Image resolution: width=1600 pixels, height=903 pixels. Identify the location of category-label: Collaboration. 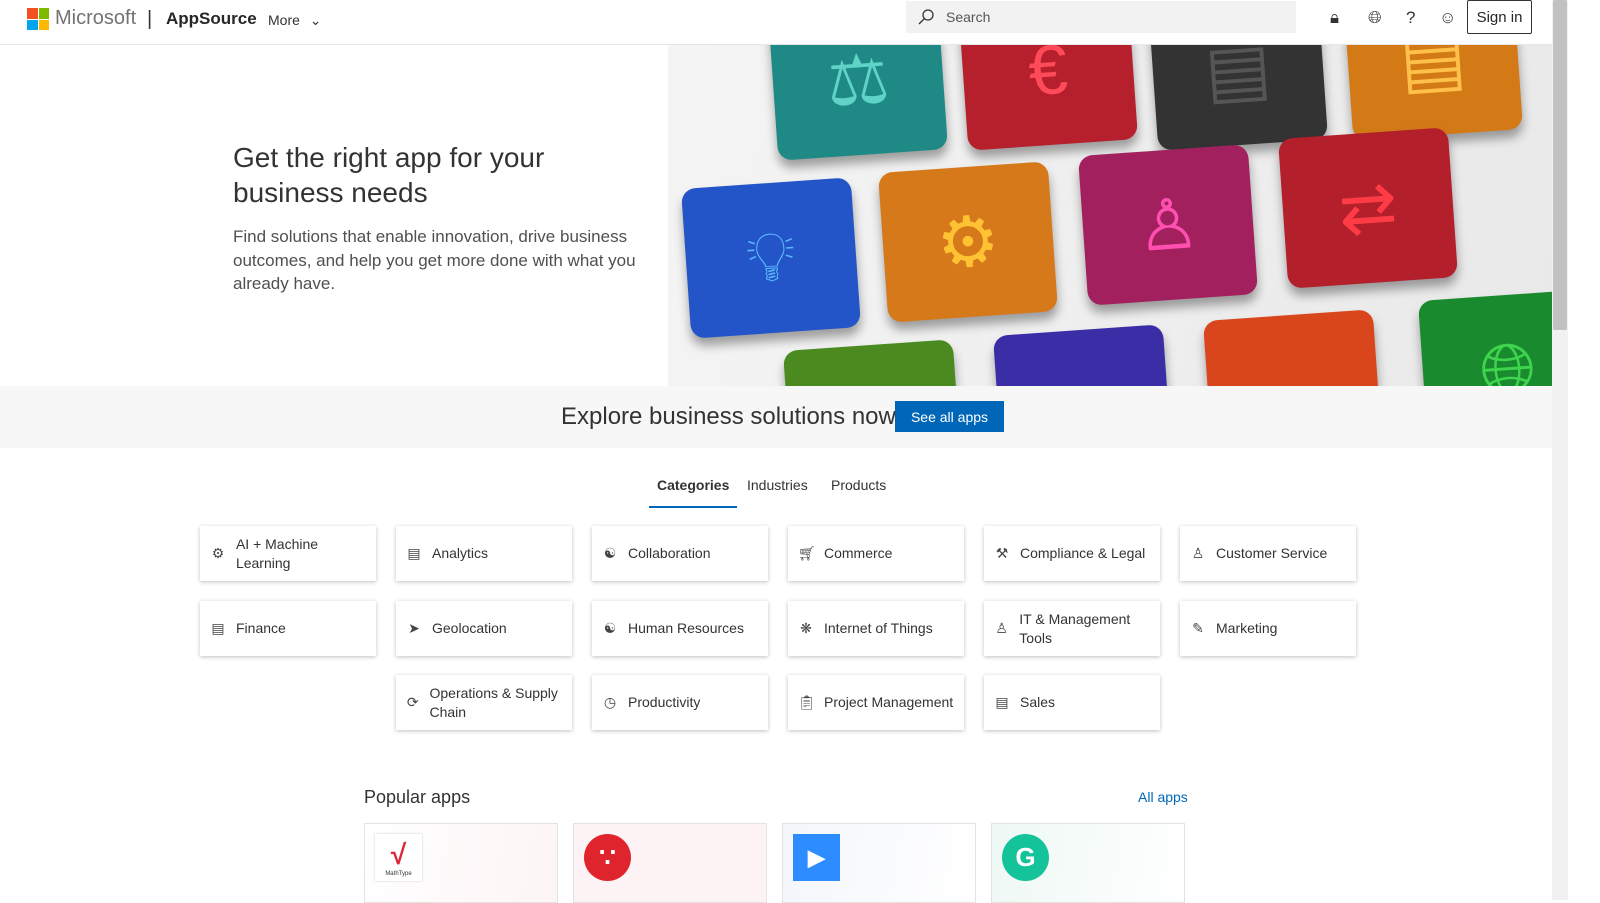
(669, 553).